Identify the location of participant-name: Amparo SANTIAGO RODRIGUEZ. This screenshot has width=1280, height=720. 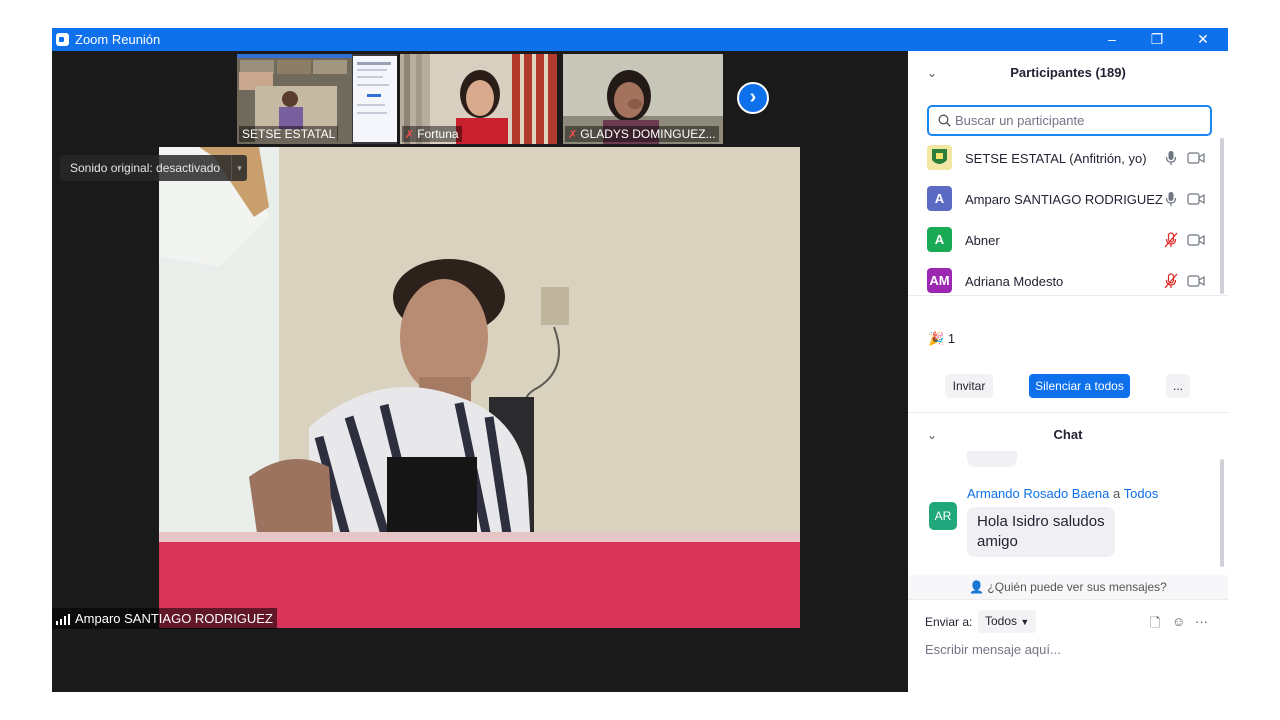
(1064, 199).